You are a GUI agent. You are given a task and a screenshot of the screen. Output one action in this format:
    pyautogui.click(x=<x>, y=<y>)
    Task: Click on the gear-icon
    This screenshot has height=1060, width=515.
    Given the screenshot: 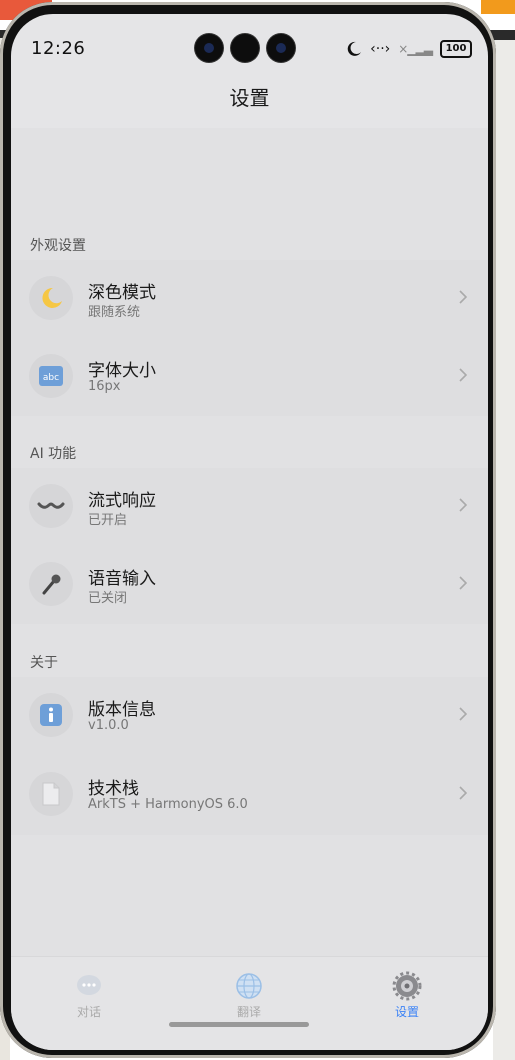 What is the action you would take?
    pyautogui.click(x=407, y=986)
    